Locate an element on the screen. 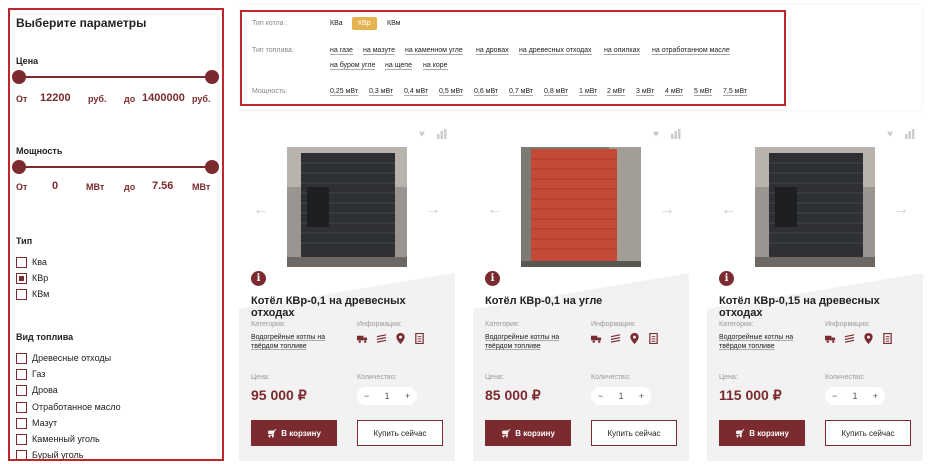 The height and width of the screenshot is (464, 932). fuel-option: Бурый уголь is located at coordinates (49, 453).